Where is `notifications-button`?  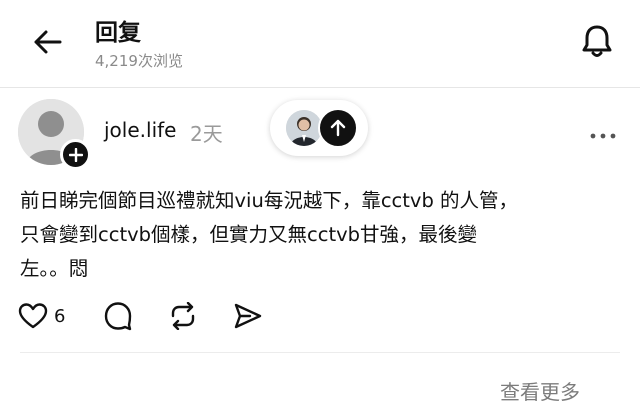 notifications-button is located at coordinates (597, 41).